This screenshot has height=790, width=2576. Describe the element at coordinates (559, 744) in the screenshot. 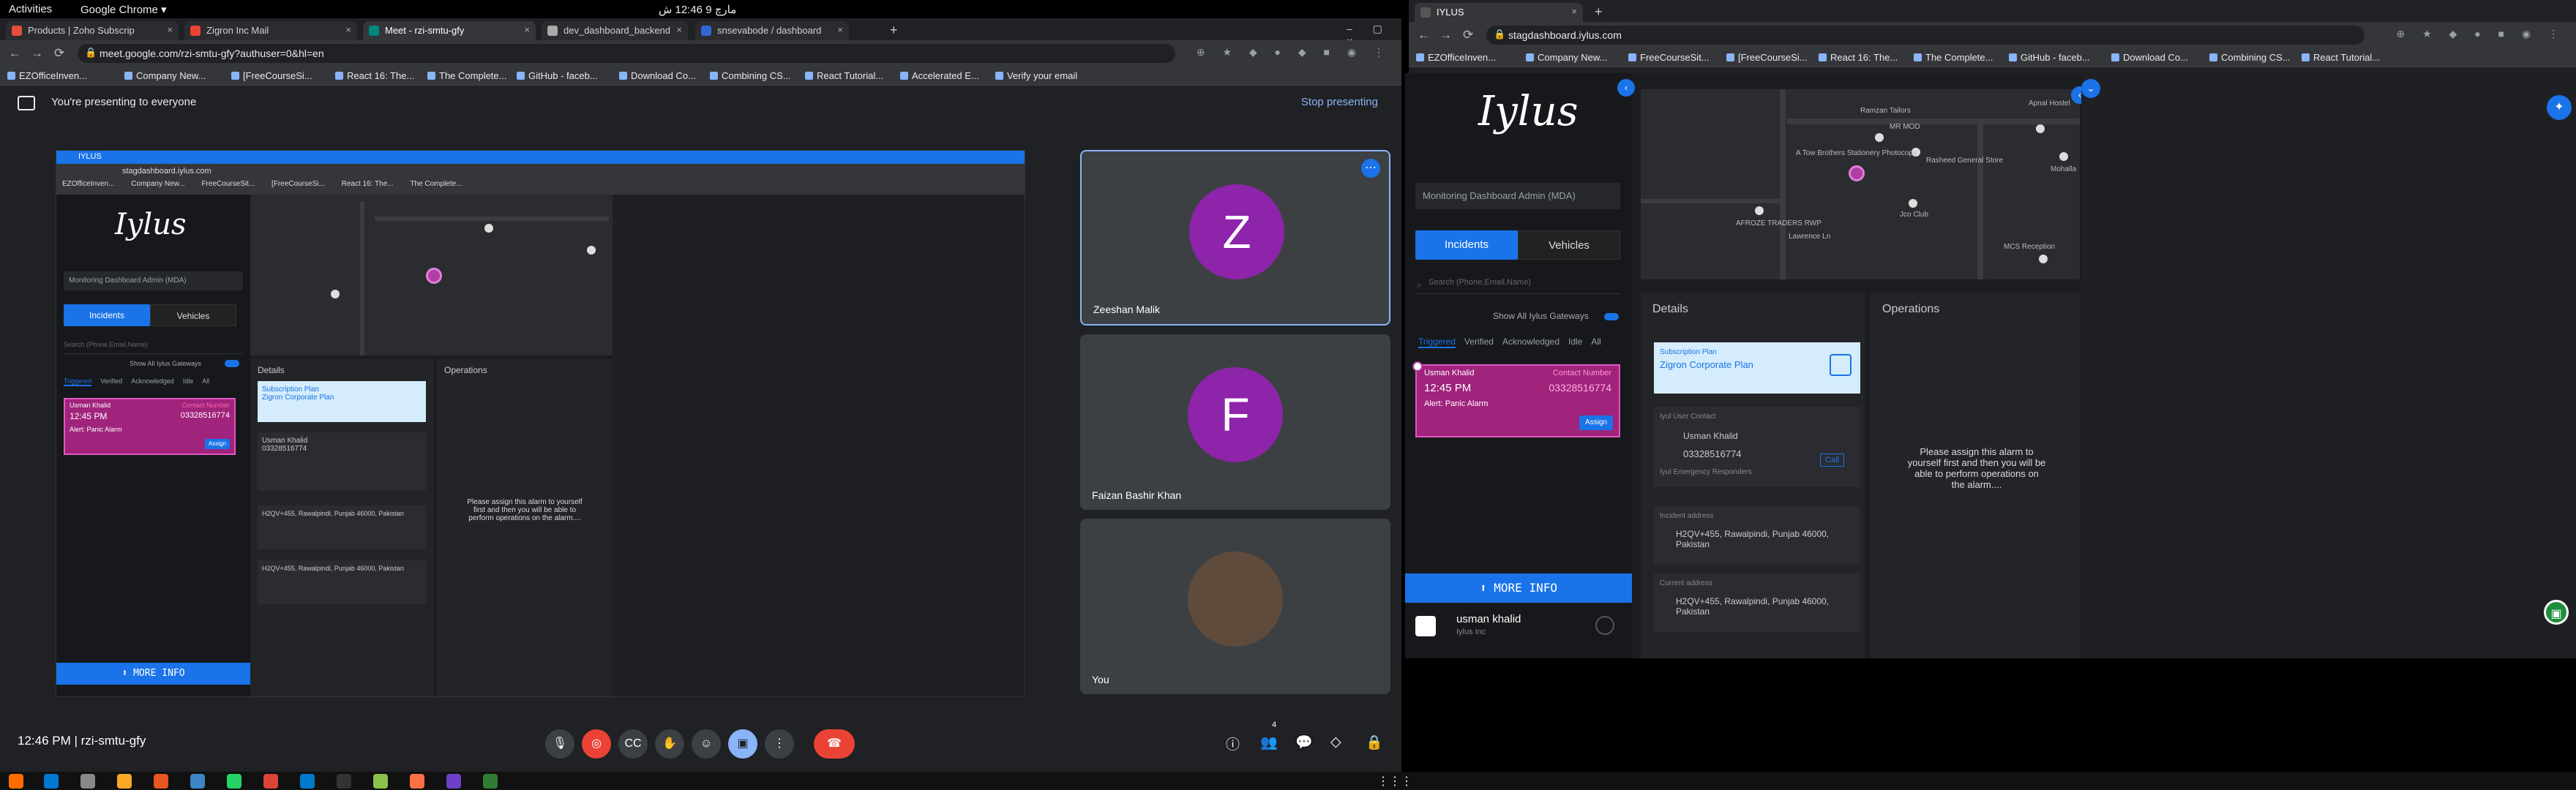

I see `mic-icon: 🎙` at that location.